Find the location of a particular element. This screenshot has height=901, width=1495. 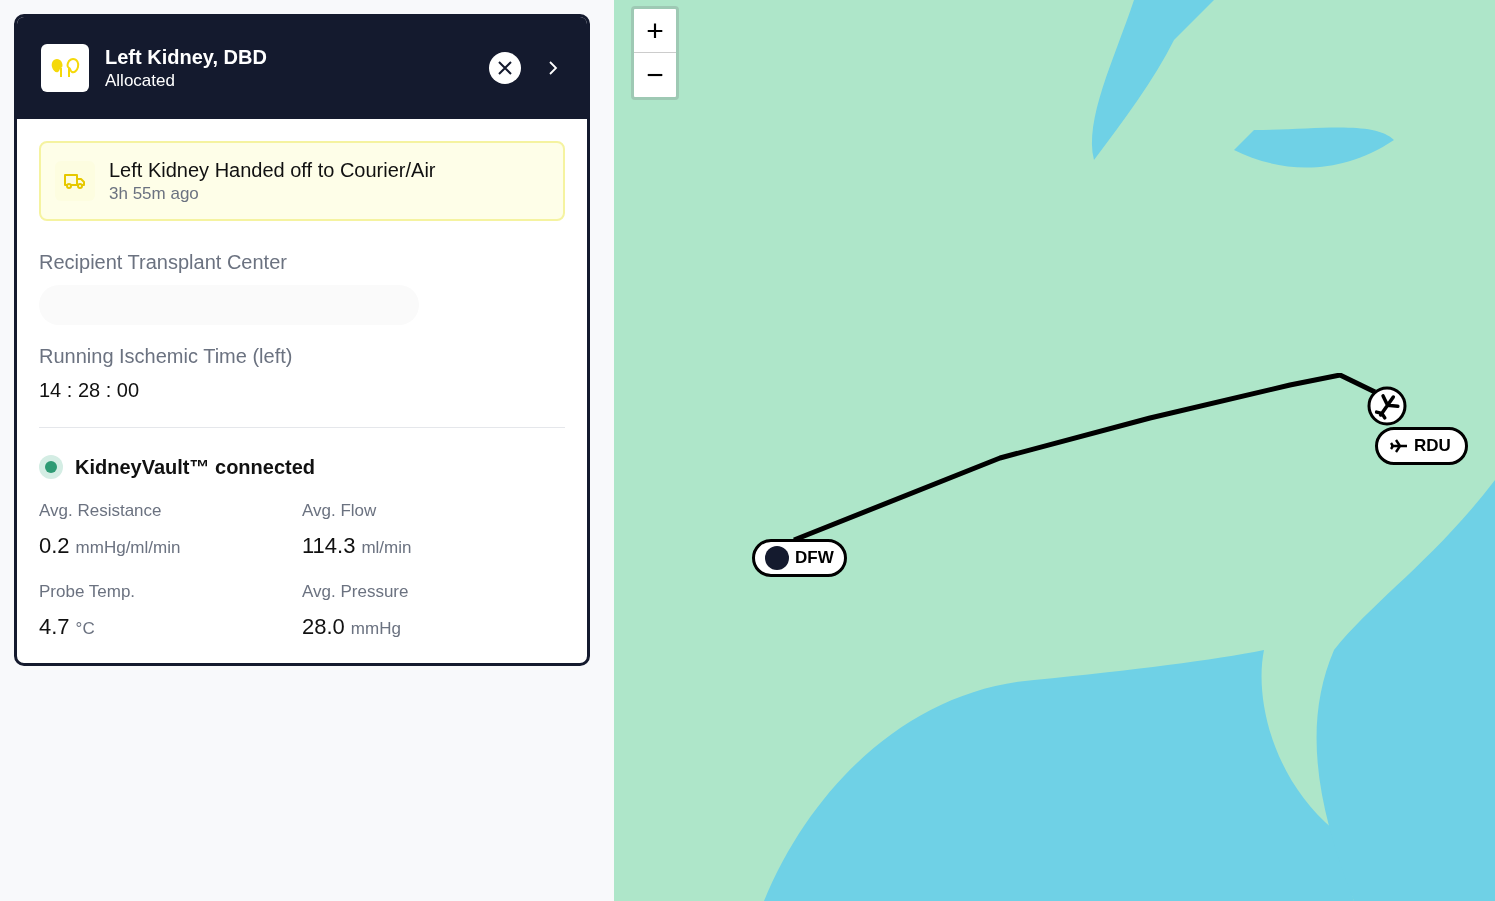

metric-label: Avg. Flow is located at coordinates (339, 511).